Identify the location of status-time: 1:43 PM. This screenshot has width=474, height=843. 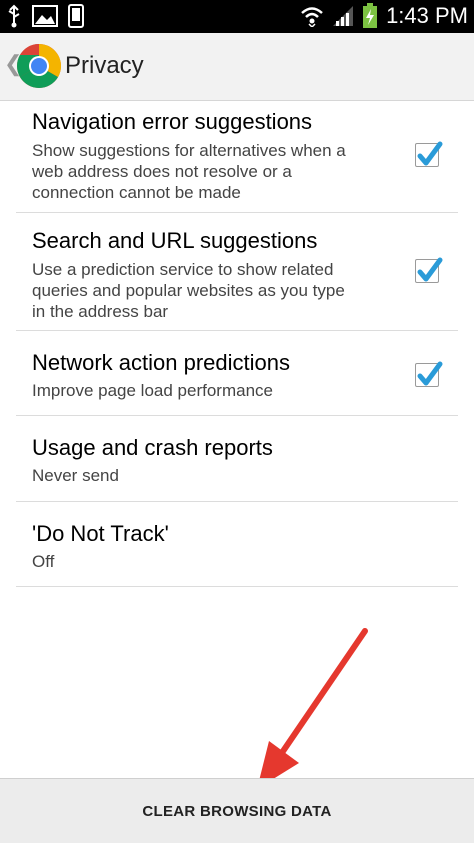
(427, 15).